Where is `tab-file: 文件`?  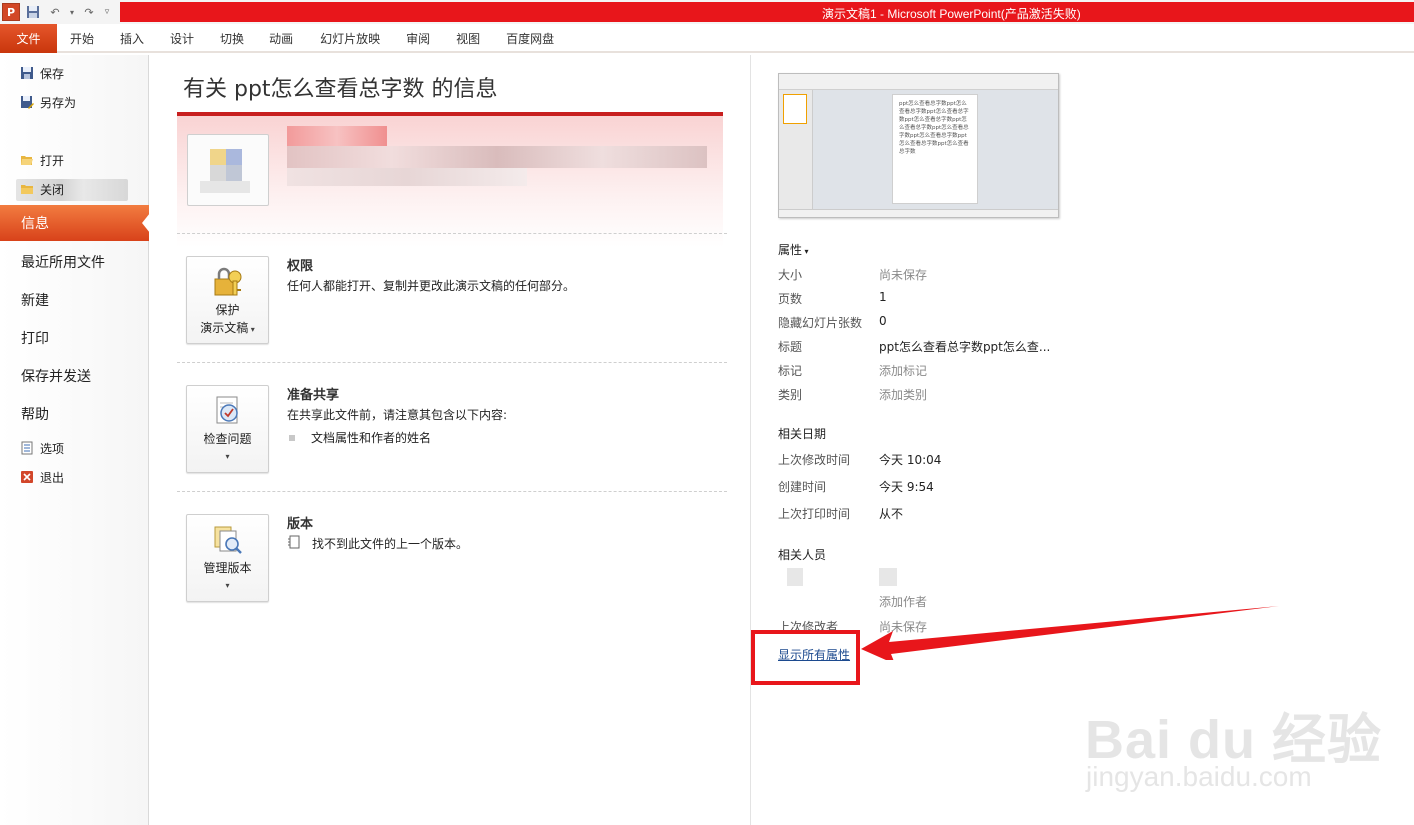
tab-file: 文件 is located at coordinates (28, 38).